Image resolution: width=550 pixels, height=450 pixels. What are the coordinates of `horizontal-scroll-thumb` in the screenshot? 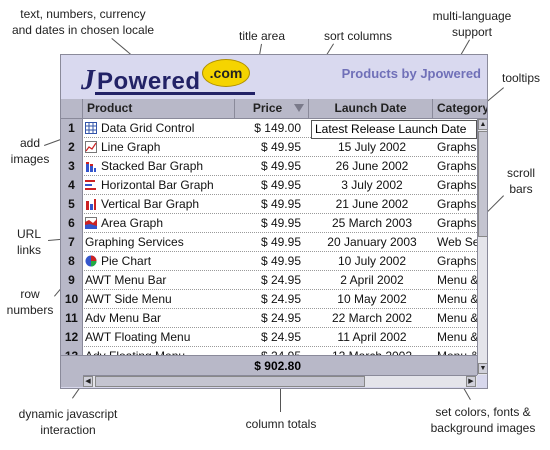 It's located at (230, 381).